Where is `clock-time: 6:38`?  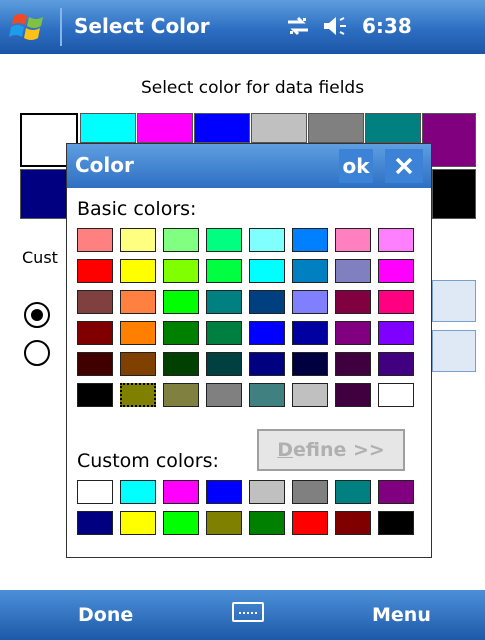 clock-time: 6:38 is located at coordinates (387, 26).